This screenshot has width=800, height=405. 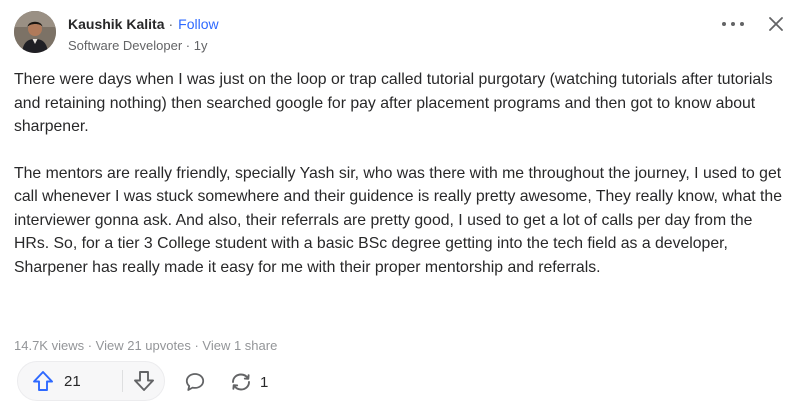 I want to click on author-line: Kaushik Kalita · Follow, so click(x=143, y=24).